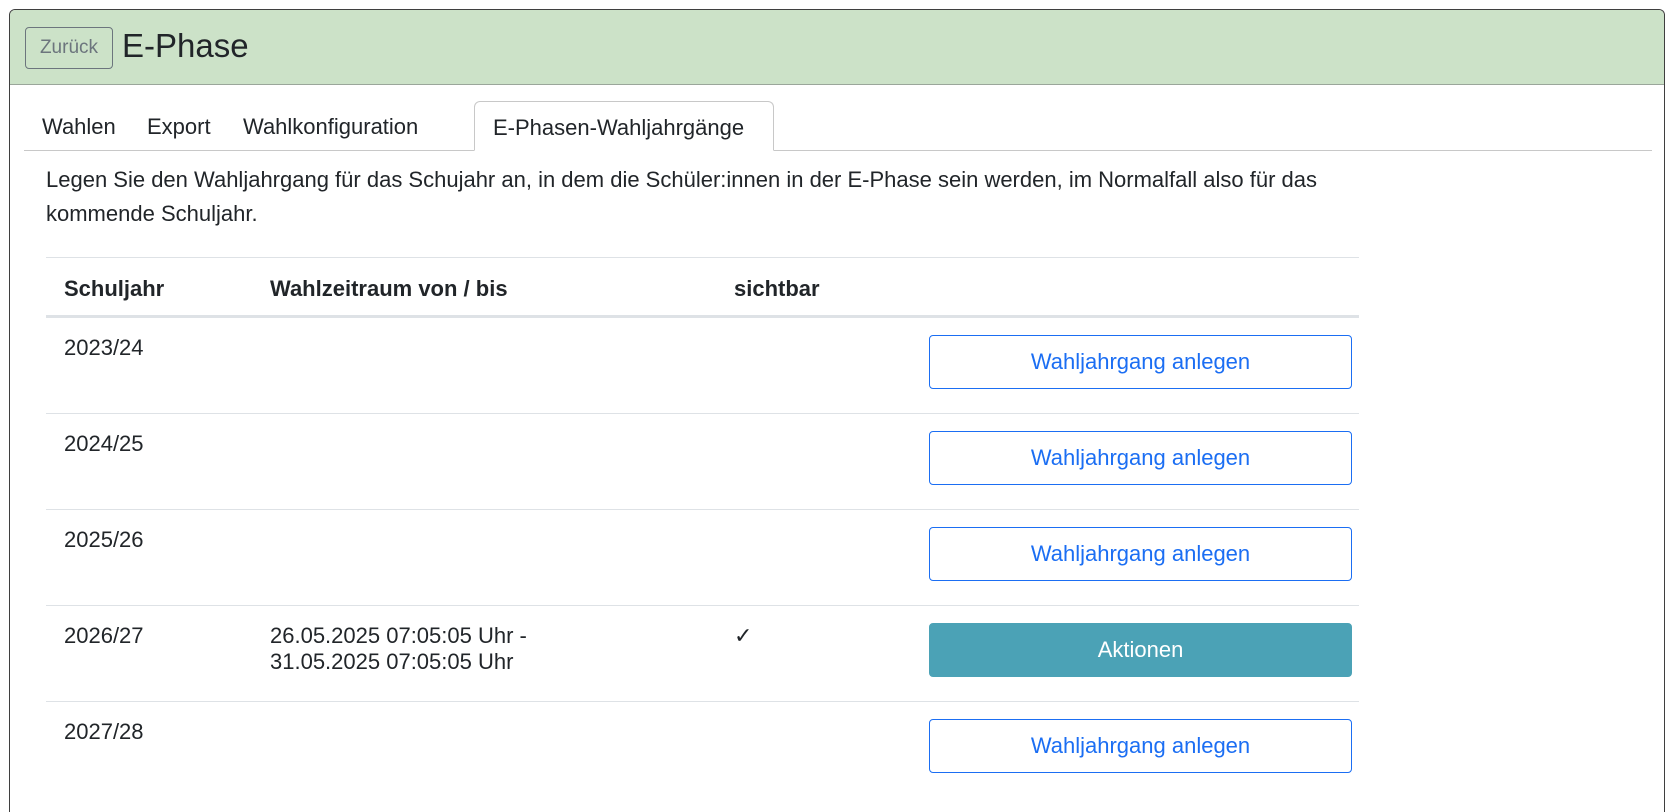  I want to click on schuljahr-cell: 2027/28, so click(104, 731).